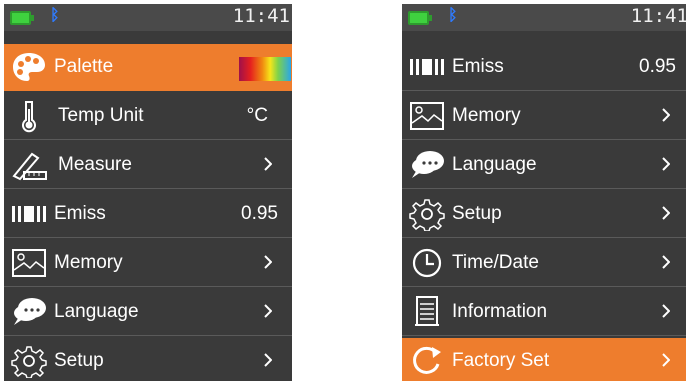 The width and height of the screenshot is (686, 383). Describe the element at coordinates (101, 115) in the screenshot. I see `menu-item-label: Temp Unit` at that location.